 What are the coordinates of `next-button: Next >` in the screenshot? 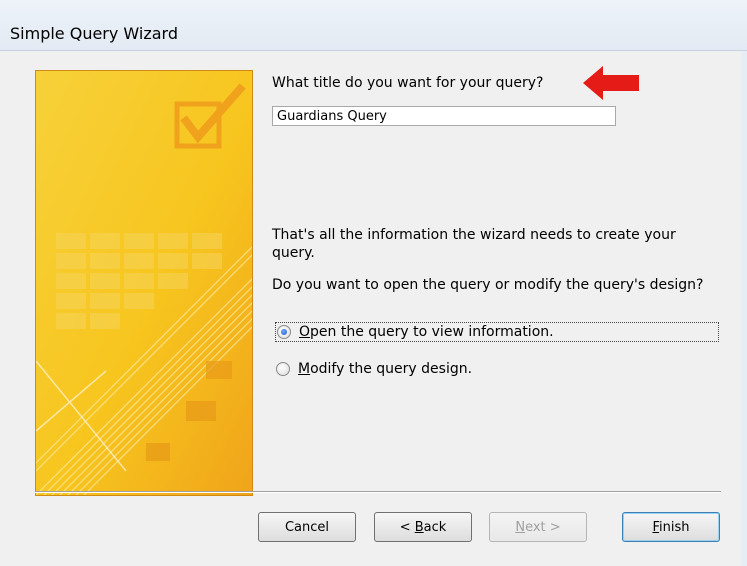 It's located at (538, 527).